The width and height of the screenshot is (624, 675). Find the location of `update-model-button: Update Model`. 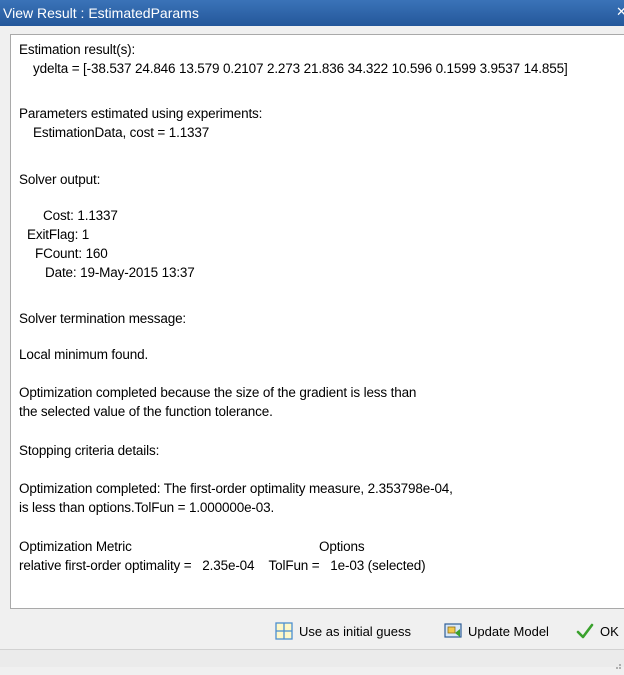

update-model-button: Update Model is located at coordinates (496, 631).